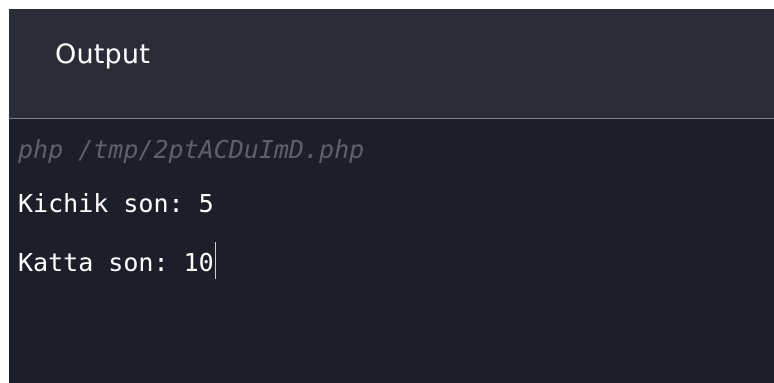  I want to click on command-line: php /tmp/2ptACDuImD.php, so click(191, 149).